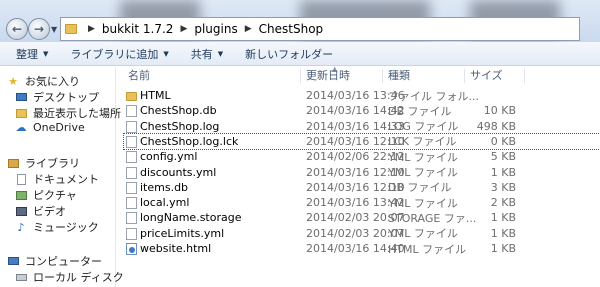 The image size is (600, 287). I want to click on recent-places-icon, so click(21, 113).